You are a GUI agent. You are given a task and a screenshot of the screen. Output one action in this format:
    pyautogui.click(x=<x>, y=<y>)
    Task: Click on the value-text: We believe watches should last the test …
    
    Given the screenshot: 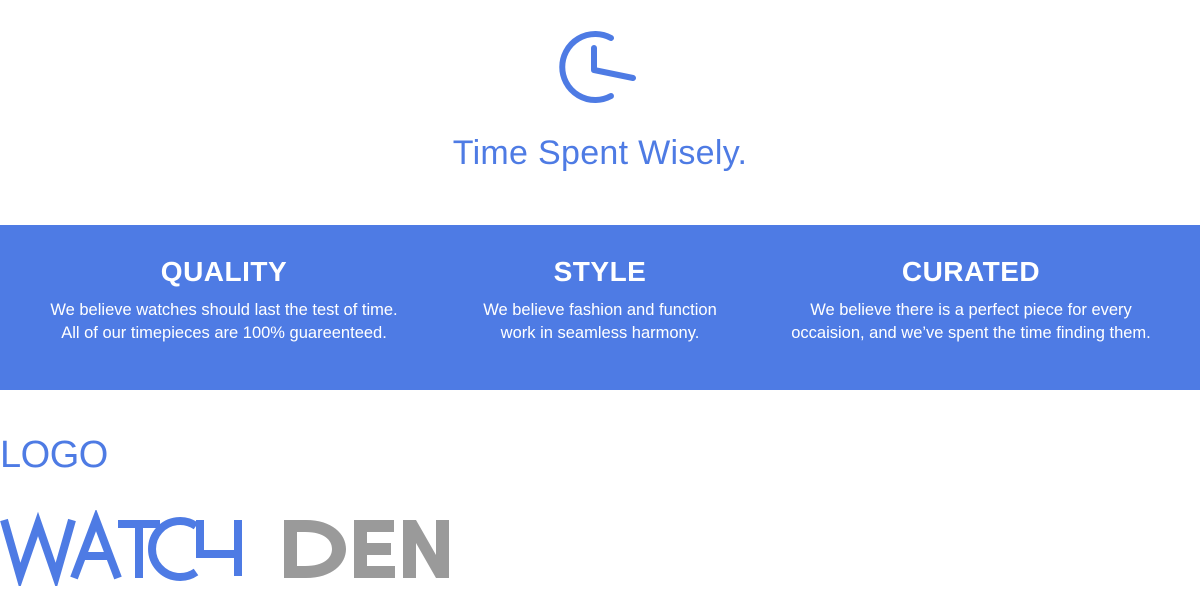 What is the action you would take?
    pyautogui.click(x=224, y=321)
    